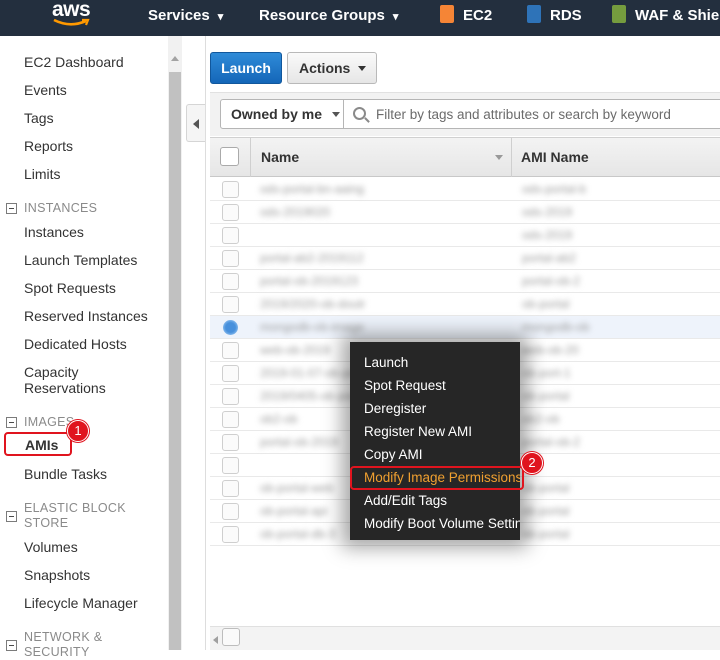 The width and height of the screenshot is (720, 660). Describe the element at coordinates (282, 114) in the screenshot. I see `owner-filter-select: Owned by me` at that location.